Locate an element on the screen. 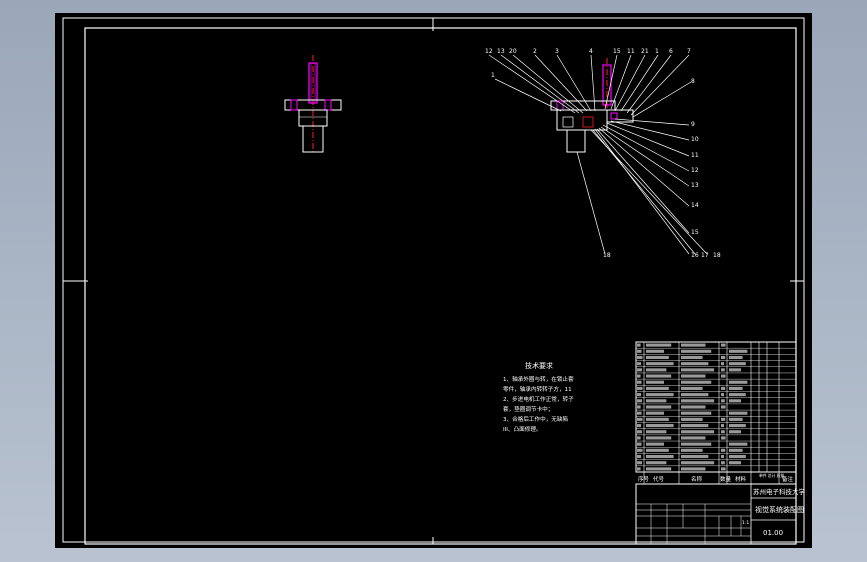  svg-text: 零件，轴承内转转子方，11 is located at coordinates (537, 389).